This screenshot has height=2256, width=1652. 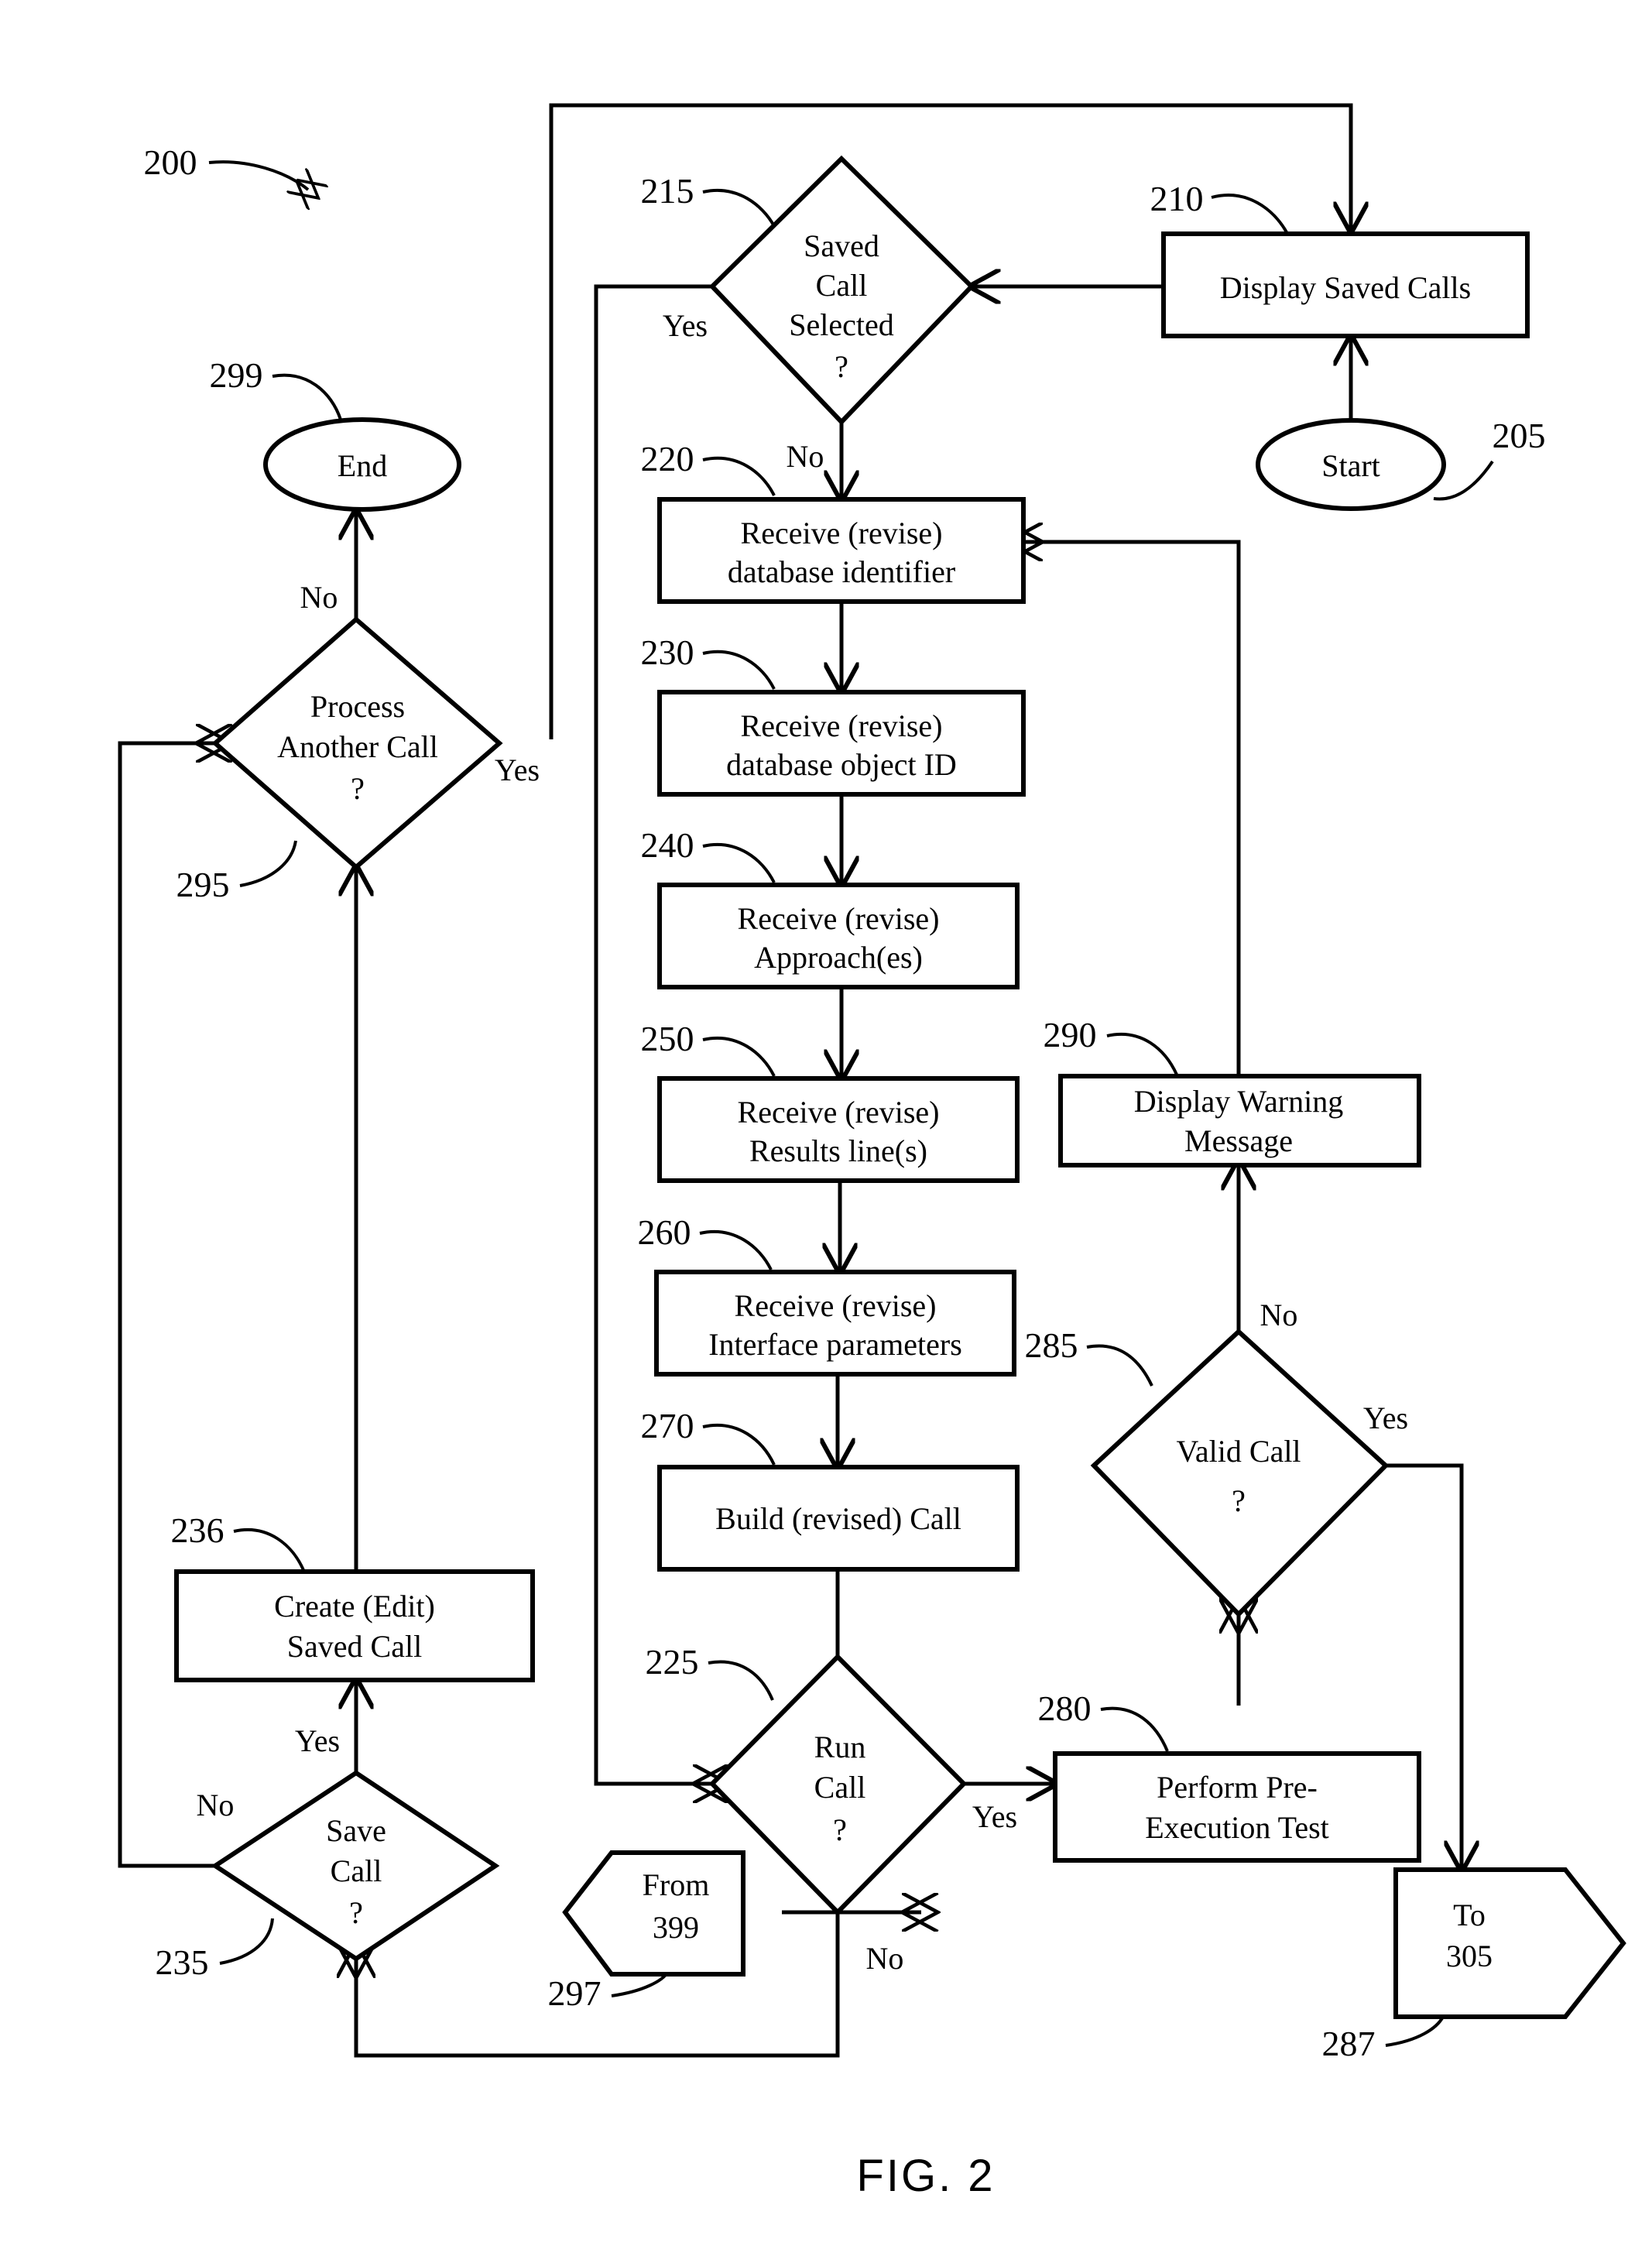 I want to click on ref-num-225: 225, so click(x=672, y=1662).